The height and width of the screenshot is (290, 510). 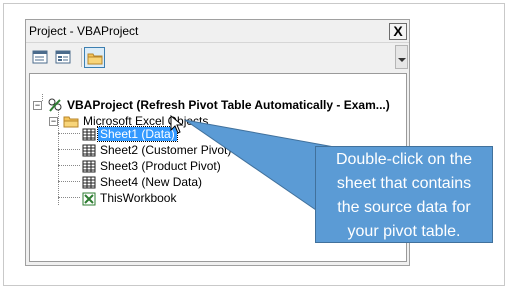 I want to click on callout-line: sheet that contains, so click(x=404, y=183).